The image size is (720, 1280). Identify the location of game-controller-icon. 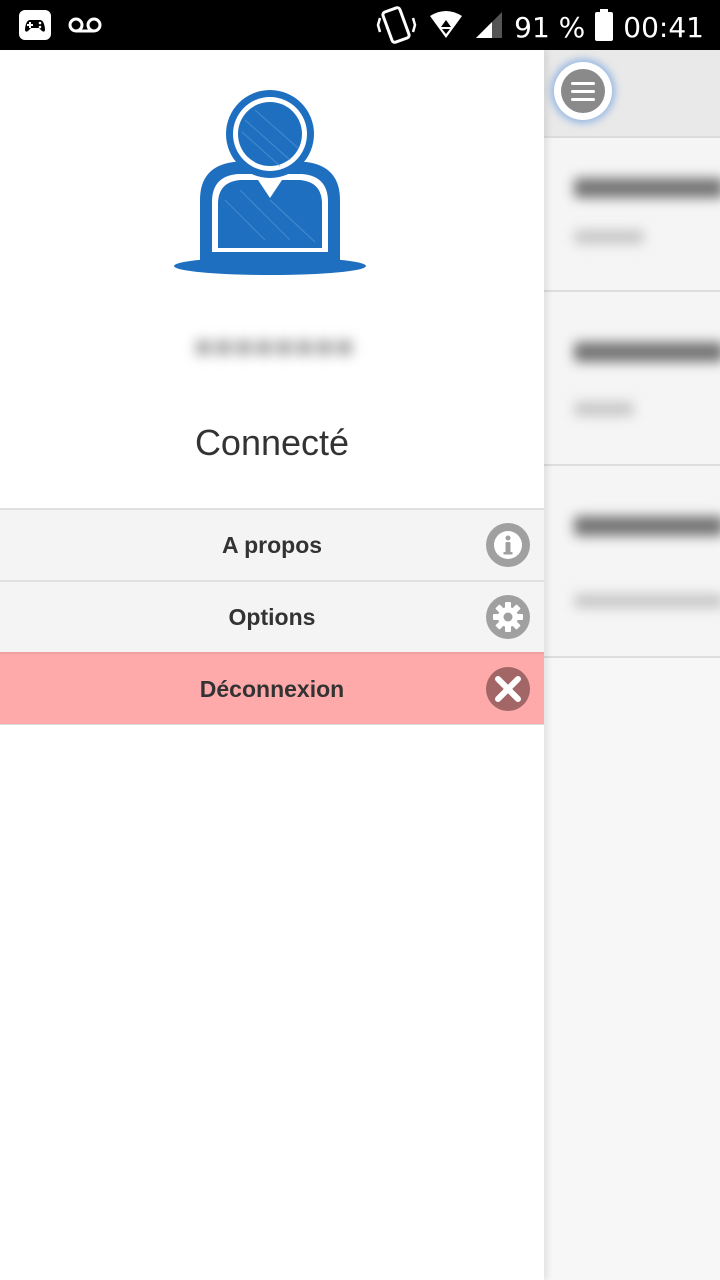
(35, 27).